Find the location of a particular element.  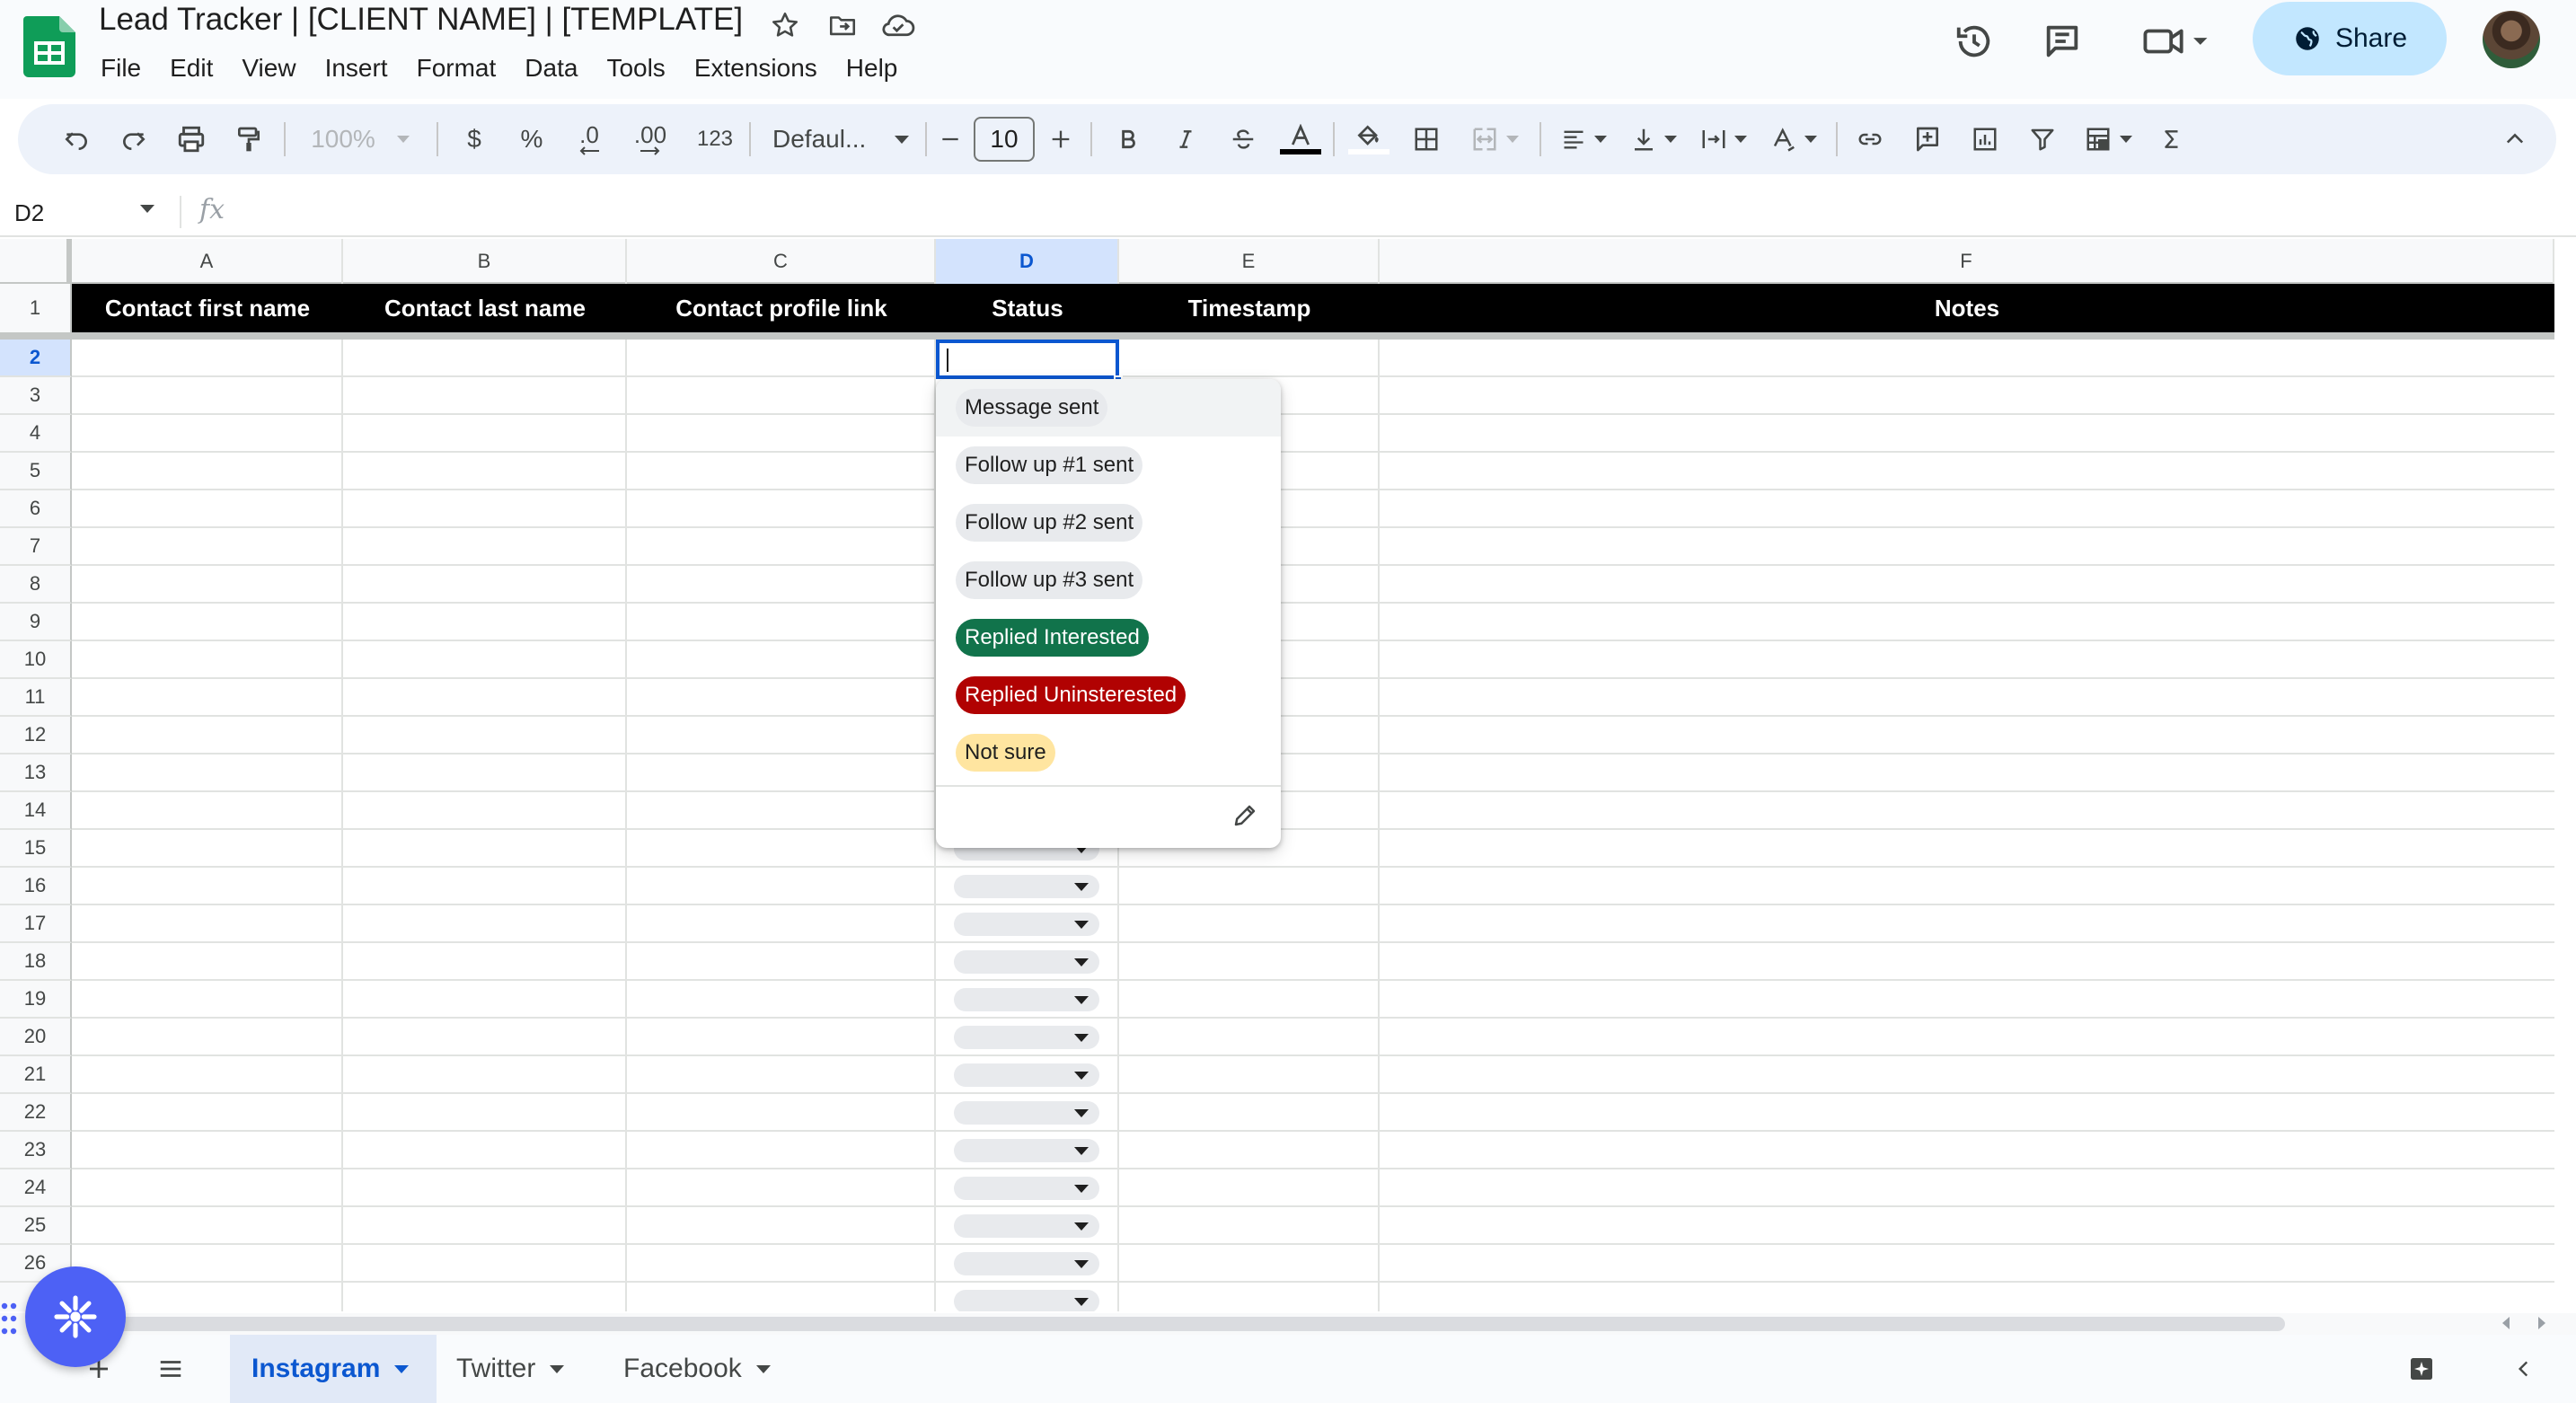

row-header: 14 is located at coordinates (36, 811).